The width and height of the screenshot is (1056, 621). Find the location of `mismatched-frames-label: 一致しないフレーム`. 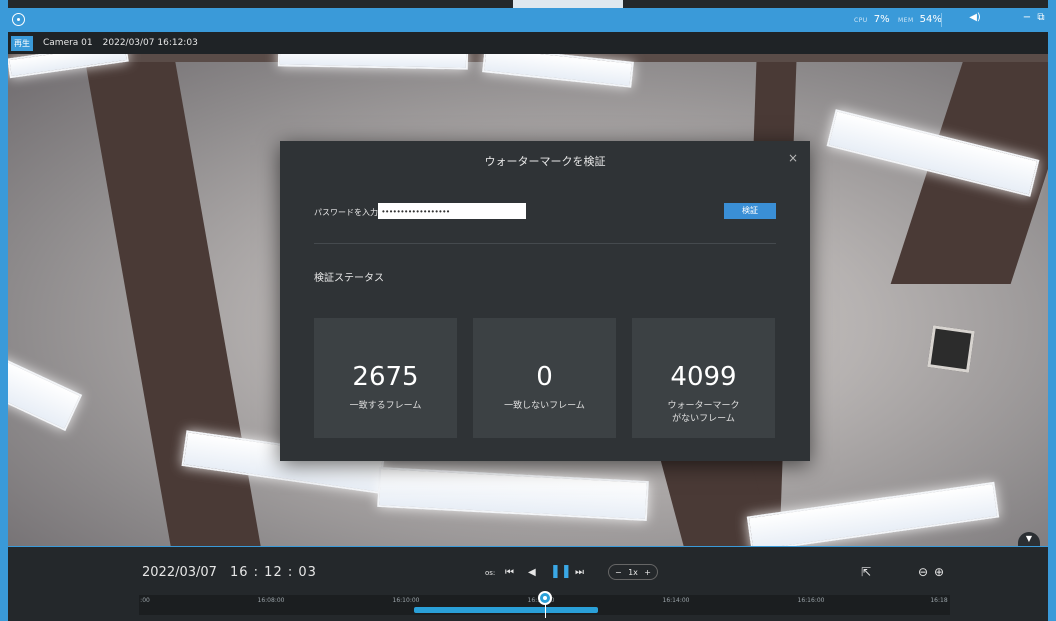

mismatched-frames-label: 一致しないフレーム is located at coordinates (544, 406).